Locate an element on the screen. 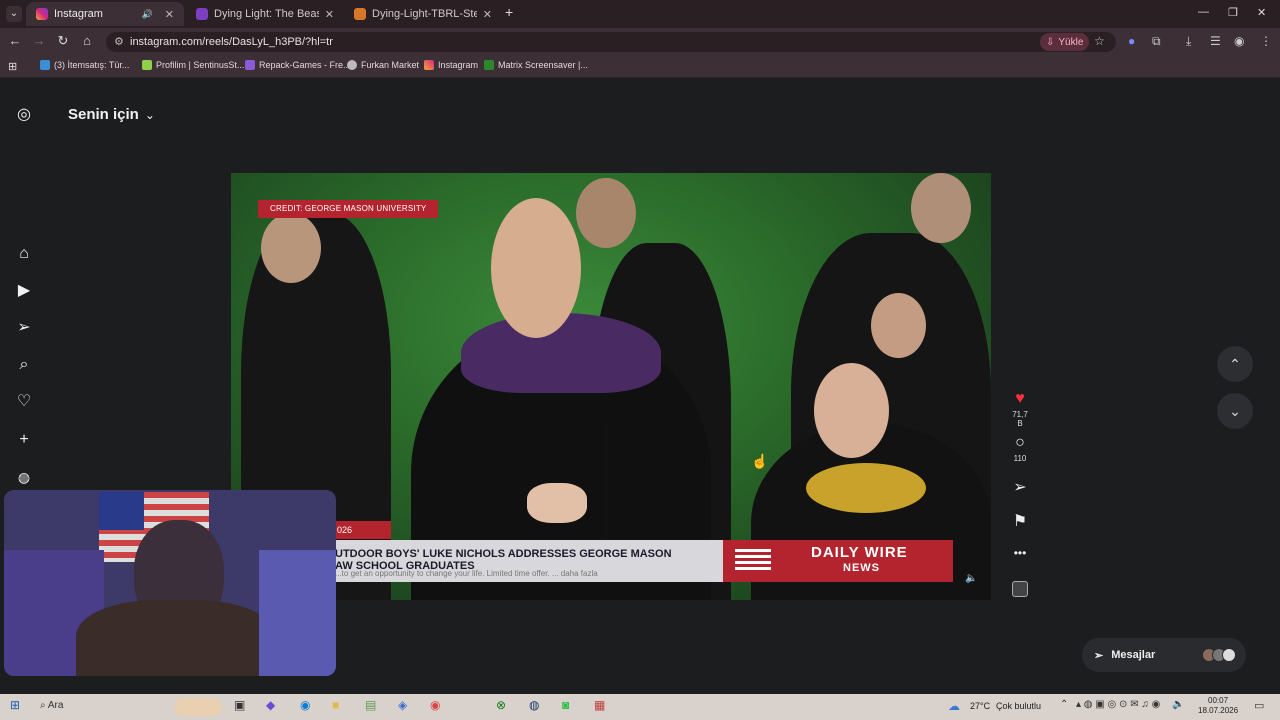 The image size is (1280, 720). speaker-icon: 🔊 is located at coordinates (147, 14).